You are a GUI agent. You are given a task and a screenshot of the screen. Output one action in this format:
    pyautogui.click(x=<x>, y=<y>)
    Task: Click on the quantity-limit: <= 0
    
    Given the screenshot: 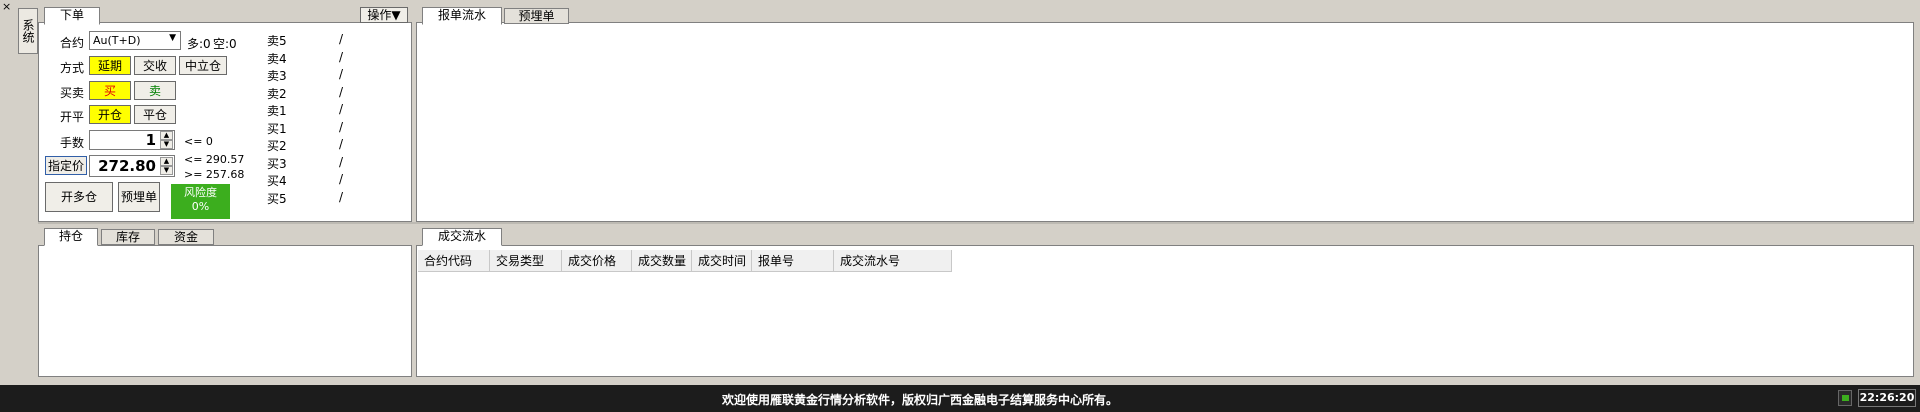 What is the action you would take?
    pyautogui.click(x=198, y=141)
    